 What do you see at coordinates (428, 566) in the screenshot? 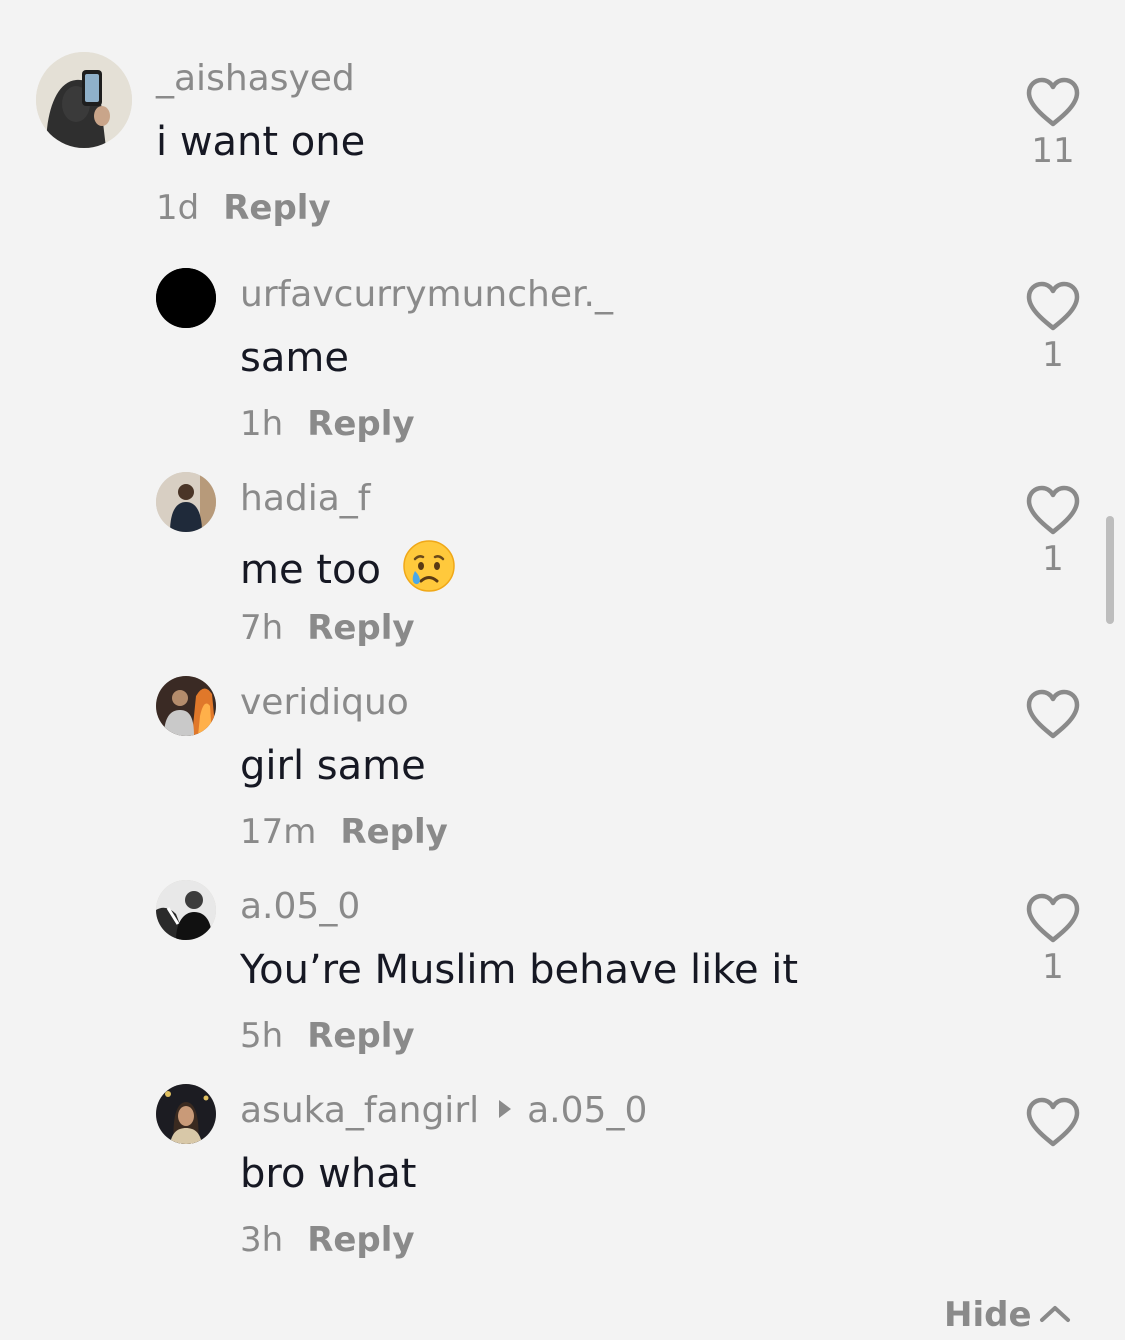
I see `crying-face-icon` at bounding box center [428, 566].